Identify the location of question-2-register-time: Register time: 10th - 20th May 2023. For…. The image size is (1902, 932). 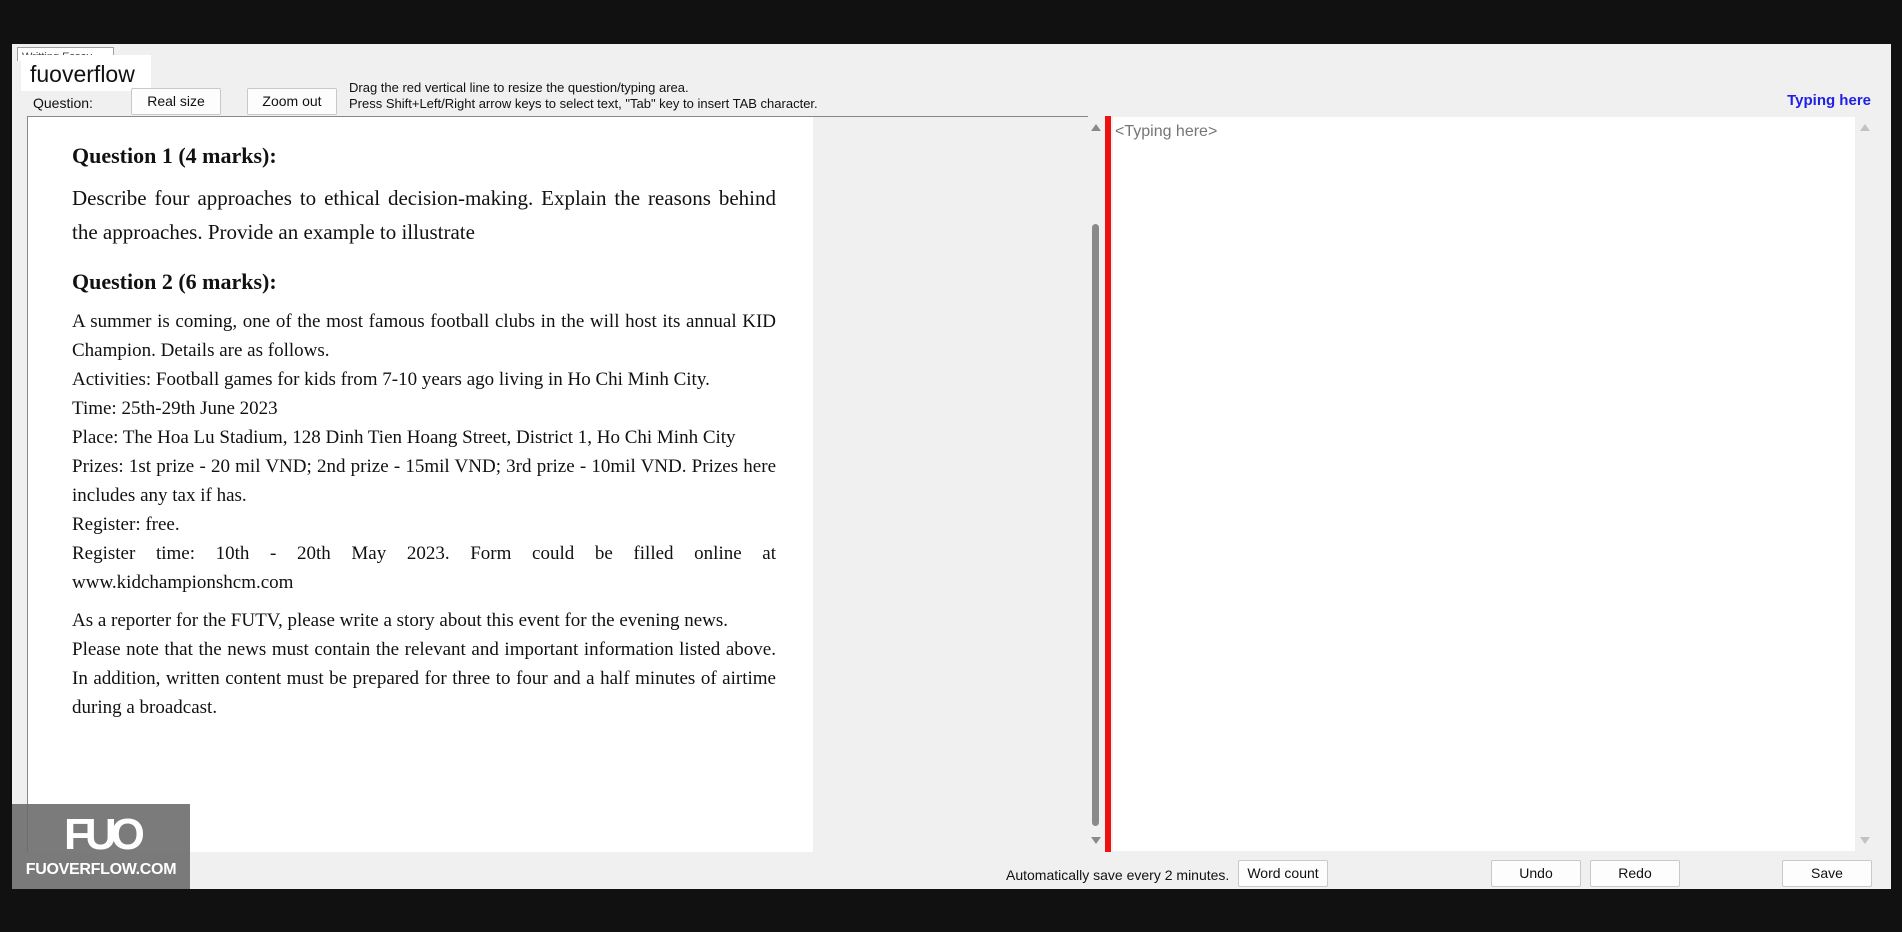
(424, 568).